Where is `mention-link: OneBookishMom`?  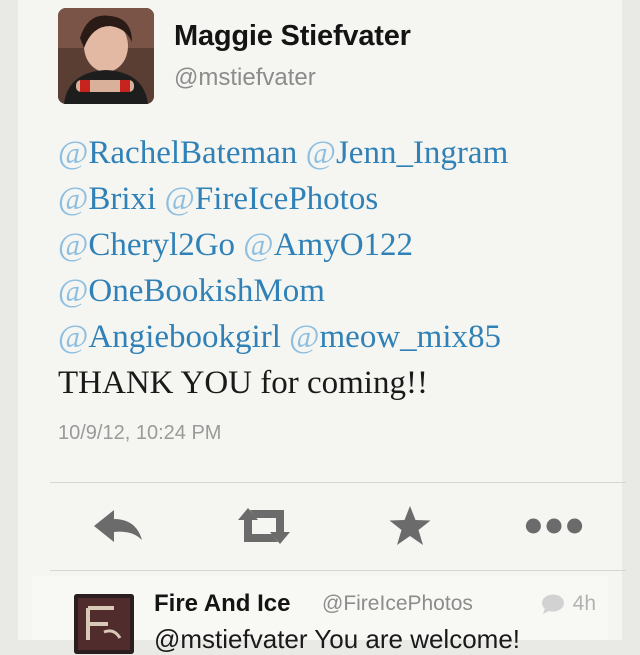 mention-link: OneBookishMom is located at coordinates (206, 291).